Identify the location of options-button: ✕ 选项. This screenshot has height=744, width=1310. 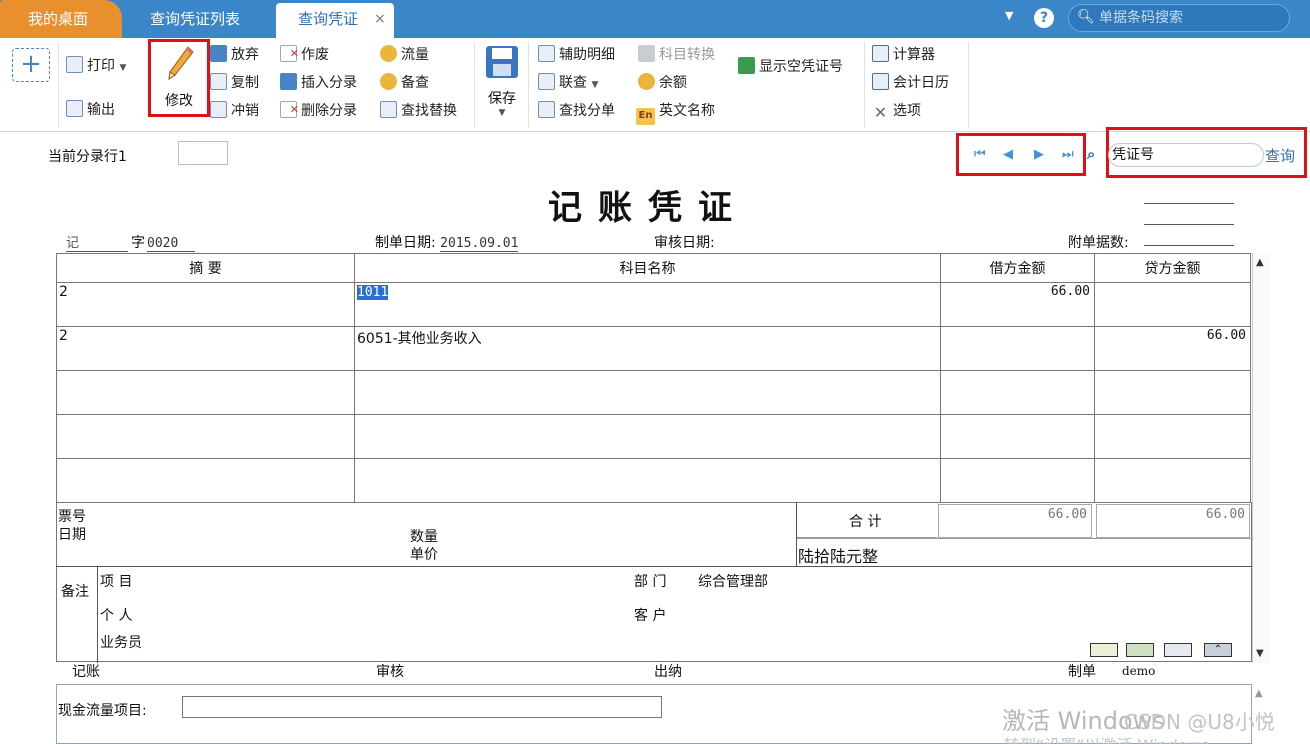
(896, 111).